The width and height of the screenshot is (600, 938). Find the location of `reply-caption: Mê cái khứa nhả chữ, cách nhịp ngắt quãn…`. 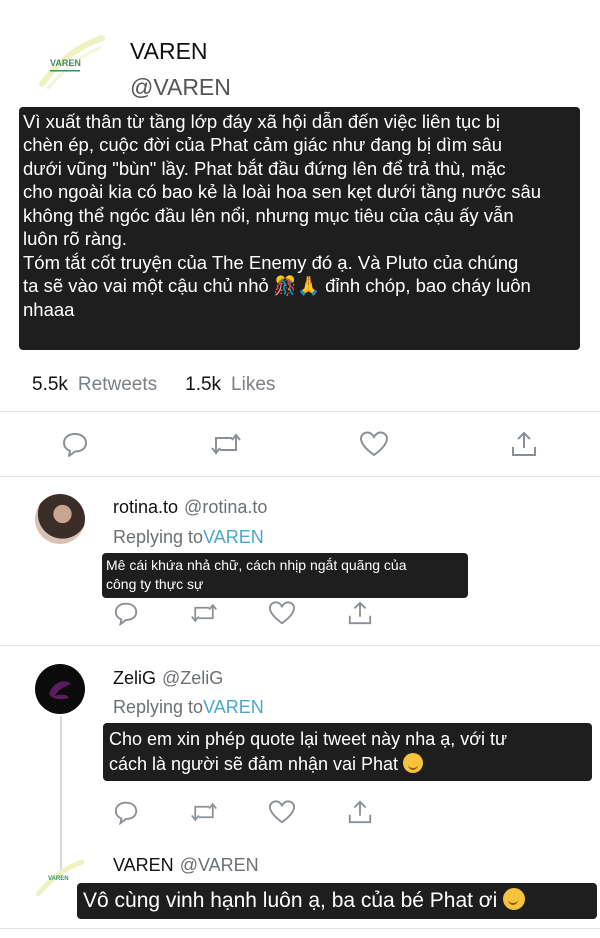

reply-caption: Mê cái khứa nhả chữ, cách nhịp ngắt quãn… is located at coordinates (285, 575).